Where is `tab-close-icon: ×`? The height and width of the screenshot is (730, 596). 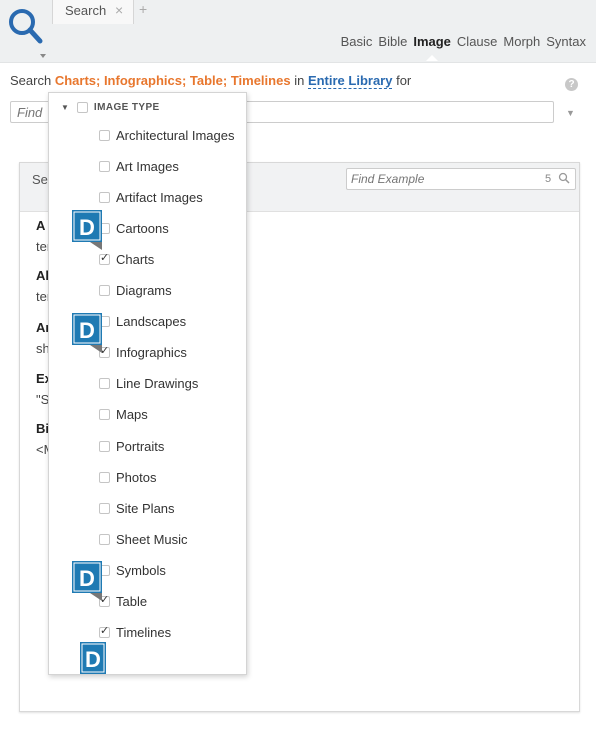 tab-close-icon: × is located at coordinates (119, 10).